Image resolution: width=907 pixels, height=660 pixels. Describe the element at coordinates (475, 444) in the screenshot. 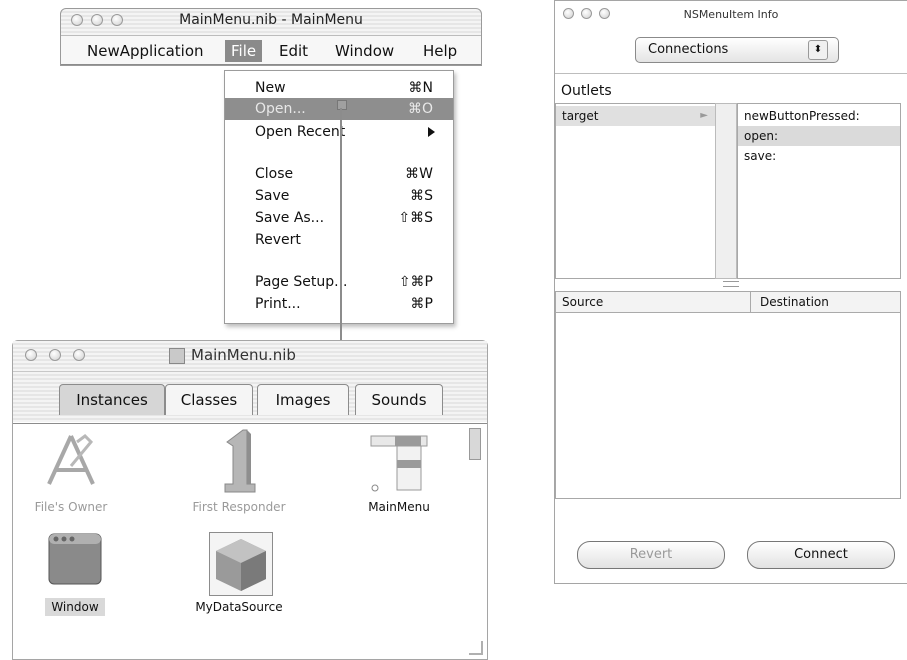

I see `scrollbar` at that location.